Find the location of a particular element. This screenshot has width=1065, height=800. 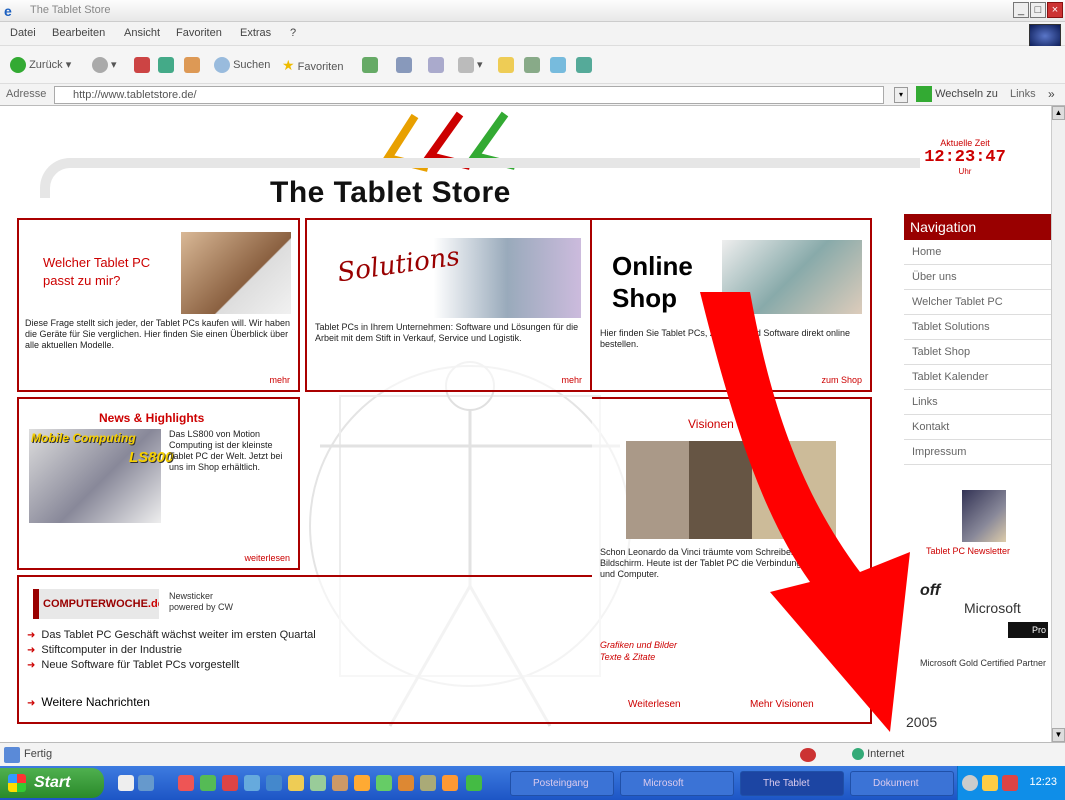

quicklaunch-desktop-icon is located at coordinates (126, 783).